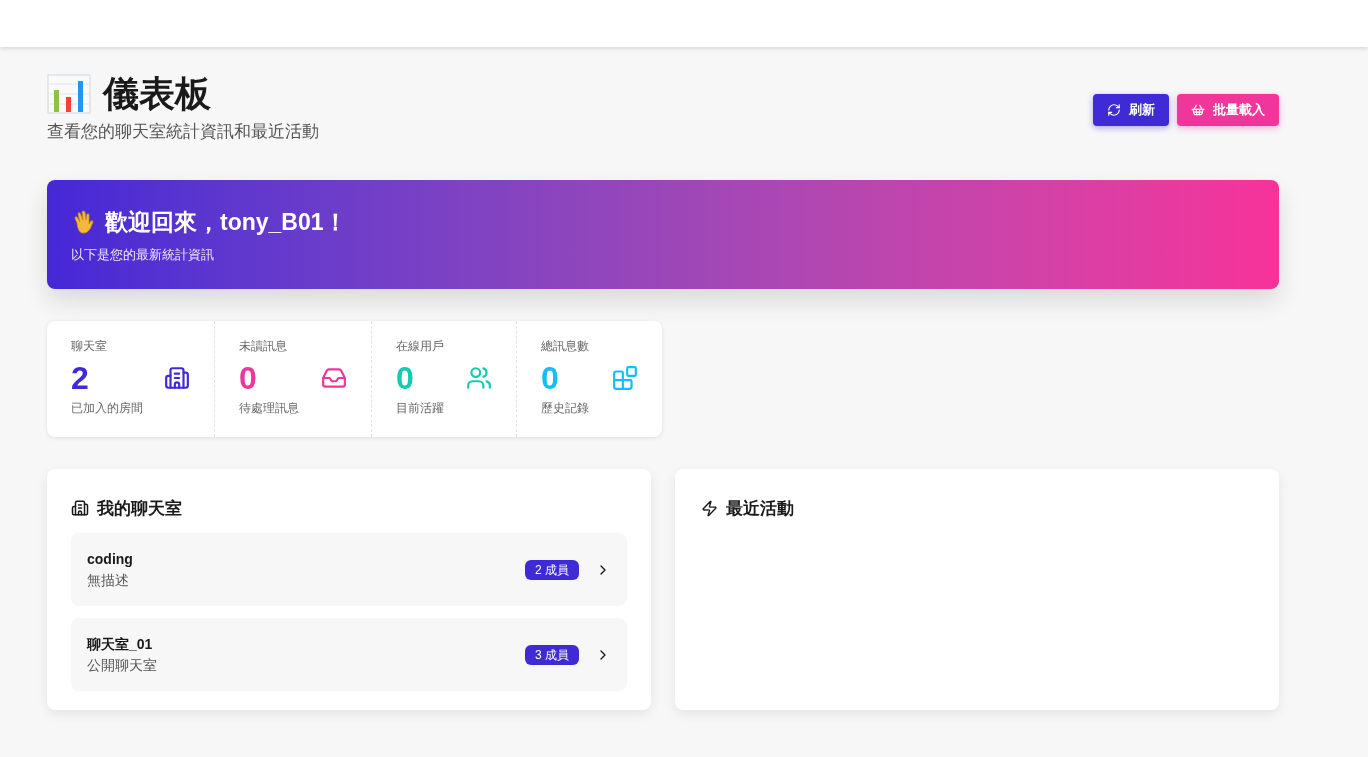  I want to click on rooms-title: 我的聊天室, so click(139, 508).